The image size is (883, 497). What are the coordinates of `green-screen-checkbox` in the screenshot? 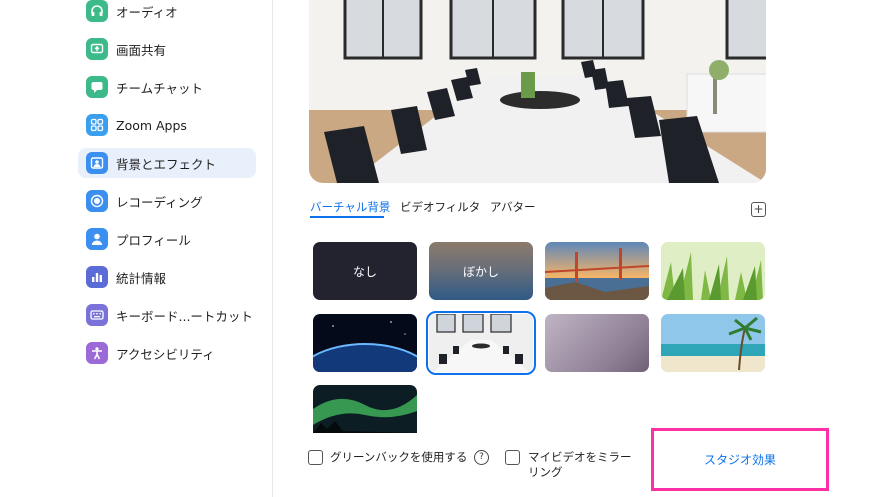 It's located at (315, 457).